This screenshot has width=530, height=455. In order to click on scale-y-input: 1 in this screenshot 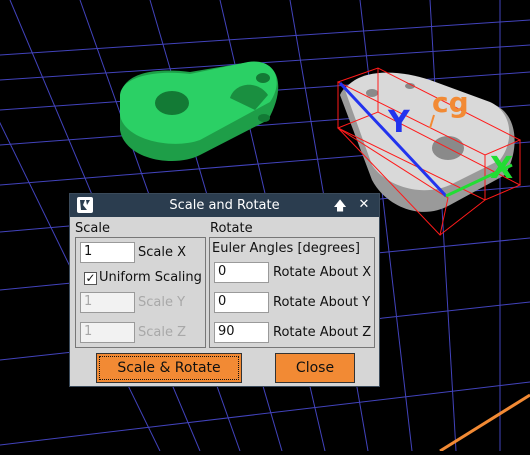, I will do `click(107, 302)`.